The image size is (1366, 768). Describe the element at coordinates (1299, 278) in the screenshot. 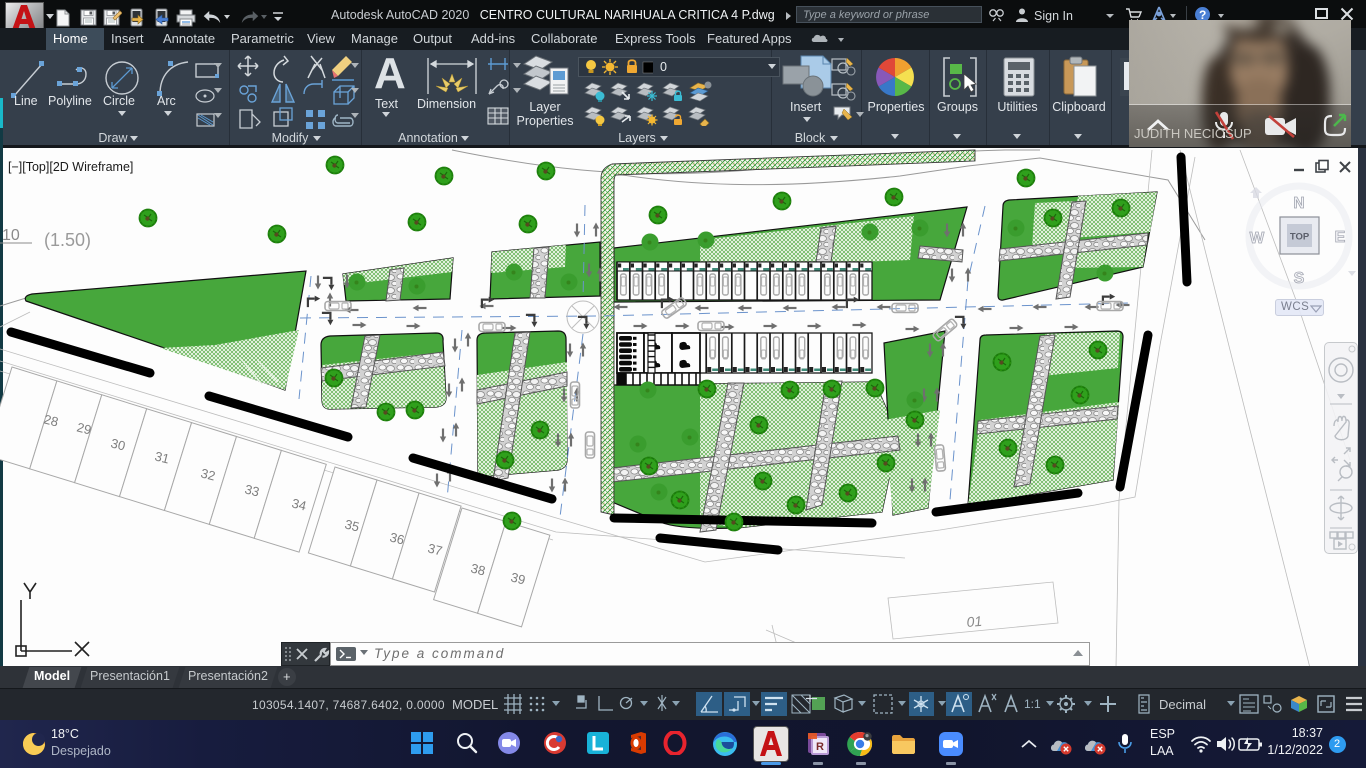

I see `svg-text: S` at that location.